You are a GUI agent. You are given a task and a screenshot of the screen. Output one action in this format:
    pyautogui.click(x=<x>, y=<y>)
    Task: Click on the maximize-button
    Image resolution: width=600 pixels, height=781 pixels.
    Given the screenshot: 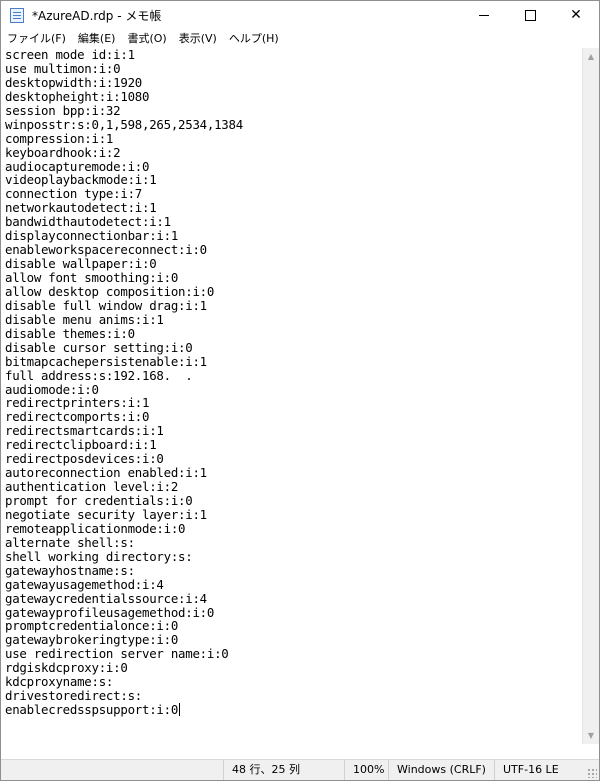 What is the action you would take?
    pyautogui.click(x=530, y=15)
    